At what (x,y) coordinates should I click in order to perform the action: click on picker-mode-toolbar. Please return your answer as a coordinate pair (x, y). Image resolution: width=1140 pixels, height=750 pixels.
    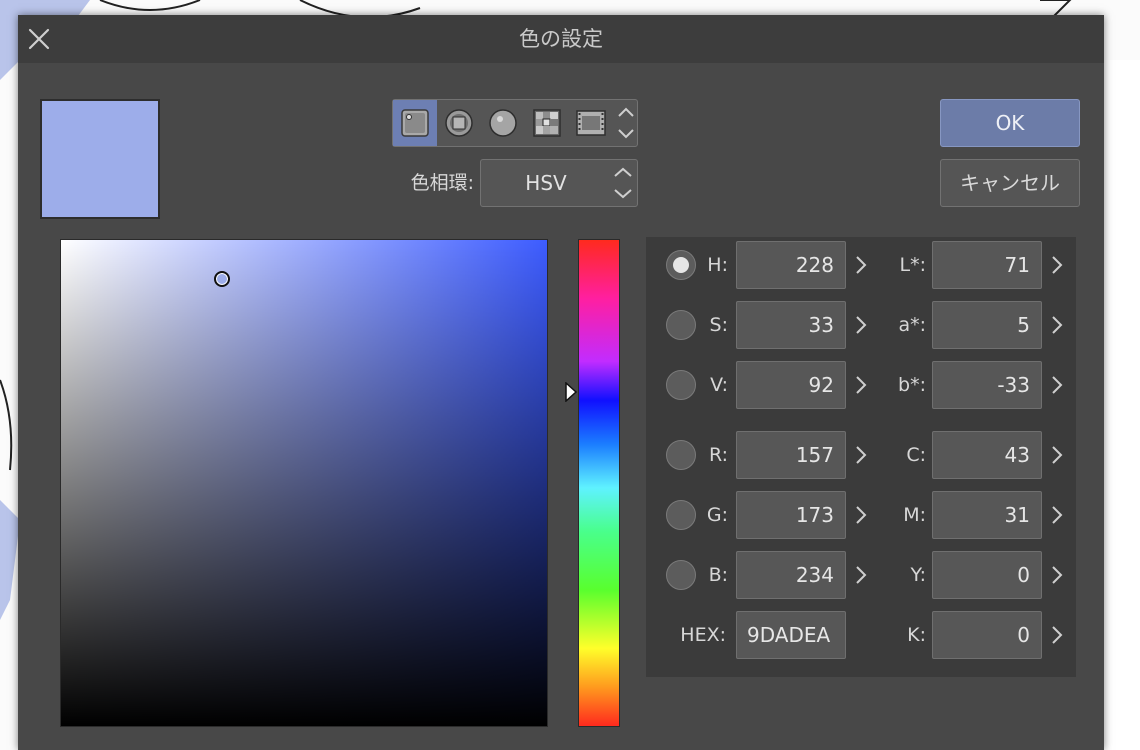
    Looking at the image, I should click on (515, 123).